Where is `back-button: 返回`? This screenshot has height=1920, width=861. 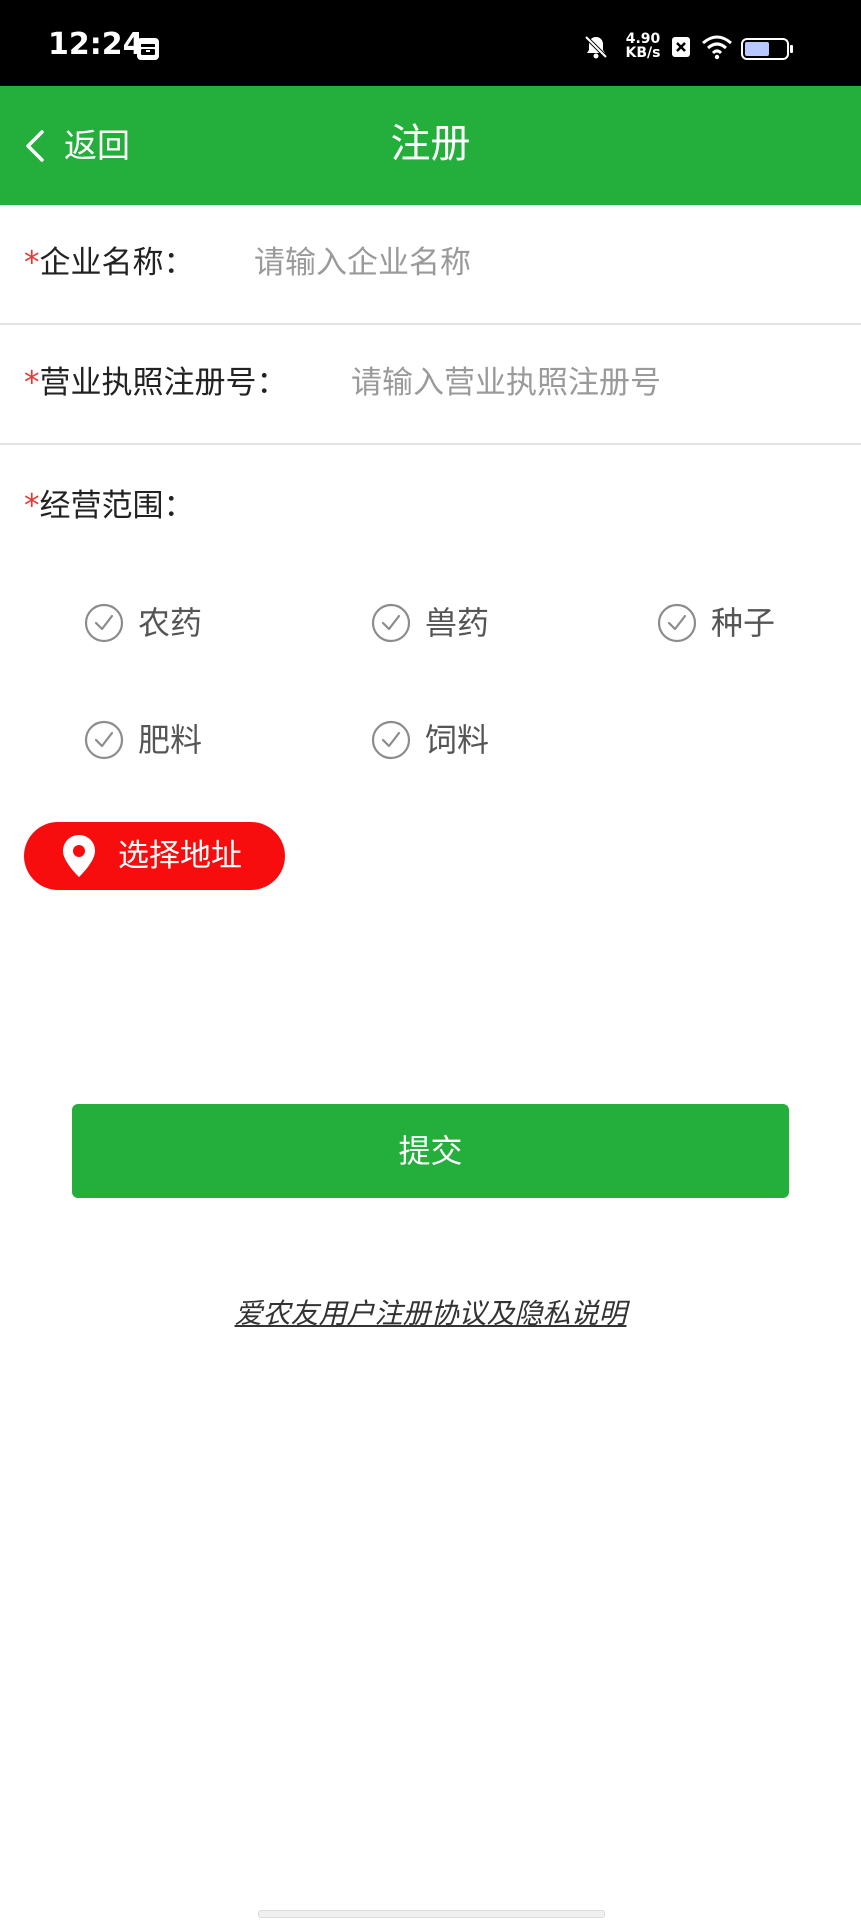 back-button: 返回 is located at coordinates (76, 146).